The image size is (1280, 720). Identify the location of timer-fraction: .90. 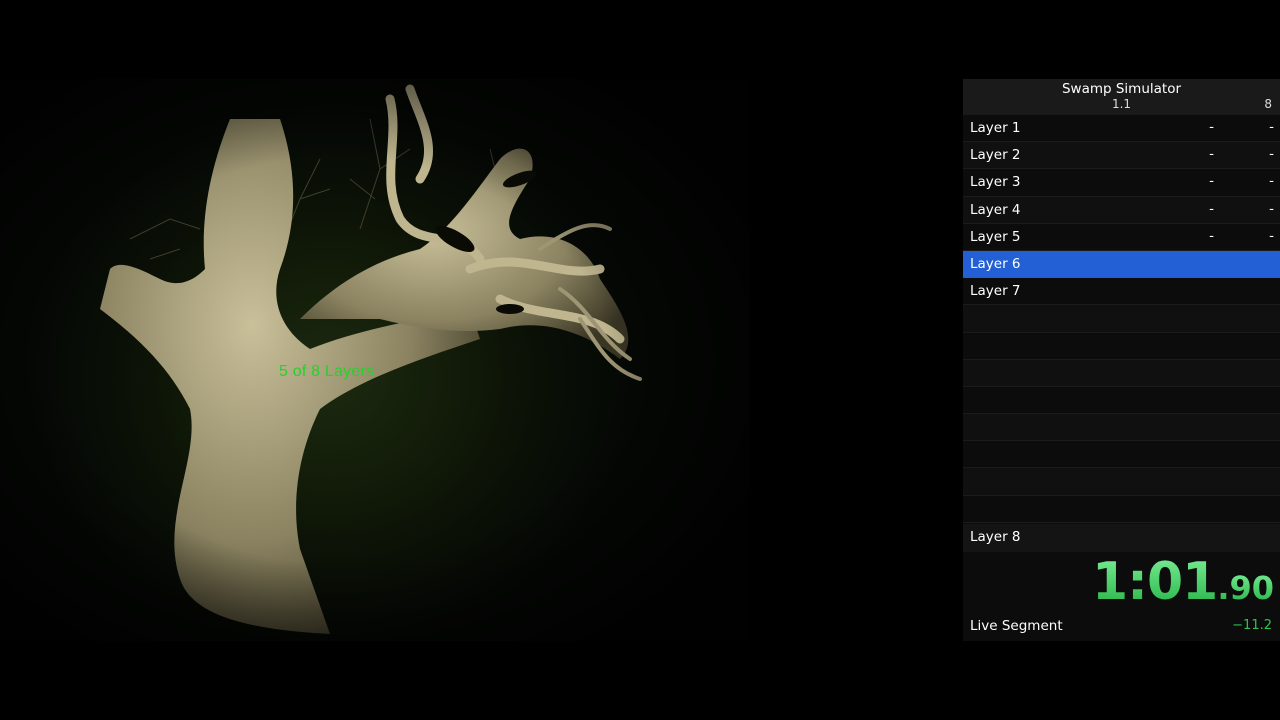
(1245, 588).